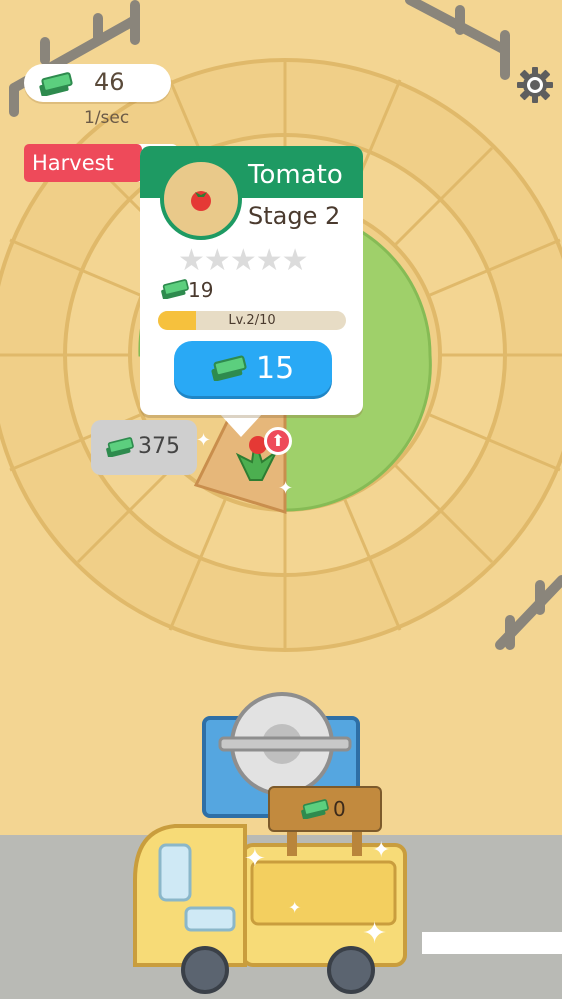  Describe the element at coordinates (107, 118) in the screenshot. I see `income-rate: 1/sec` at that location.